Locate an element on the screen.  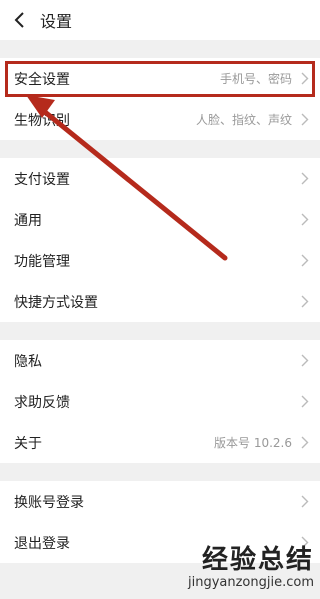
settings-item-security: 安全设置 手机号、密码 is located at coordinates (160, 78).